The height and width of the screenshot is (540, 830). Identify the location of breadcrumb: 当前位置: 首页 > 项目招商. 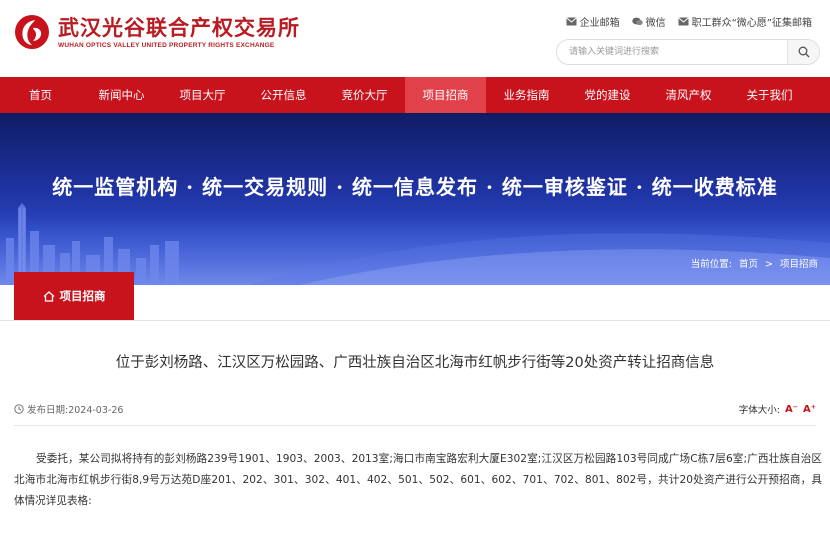
(752, 263).